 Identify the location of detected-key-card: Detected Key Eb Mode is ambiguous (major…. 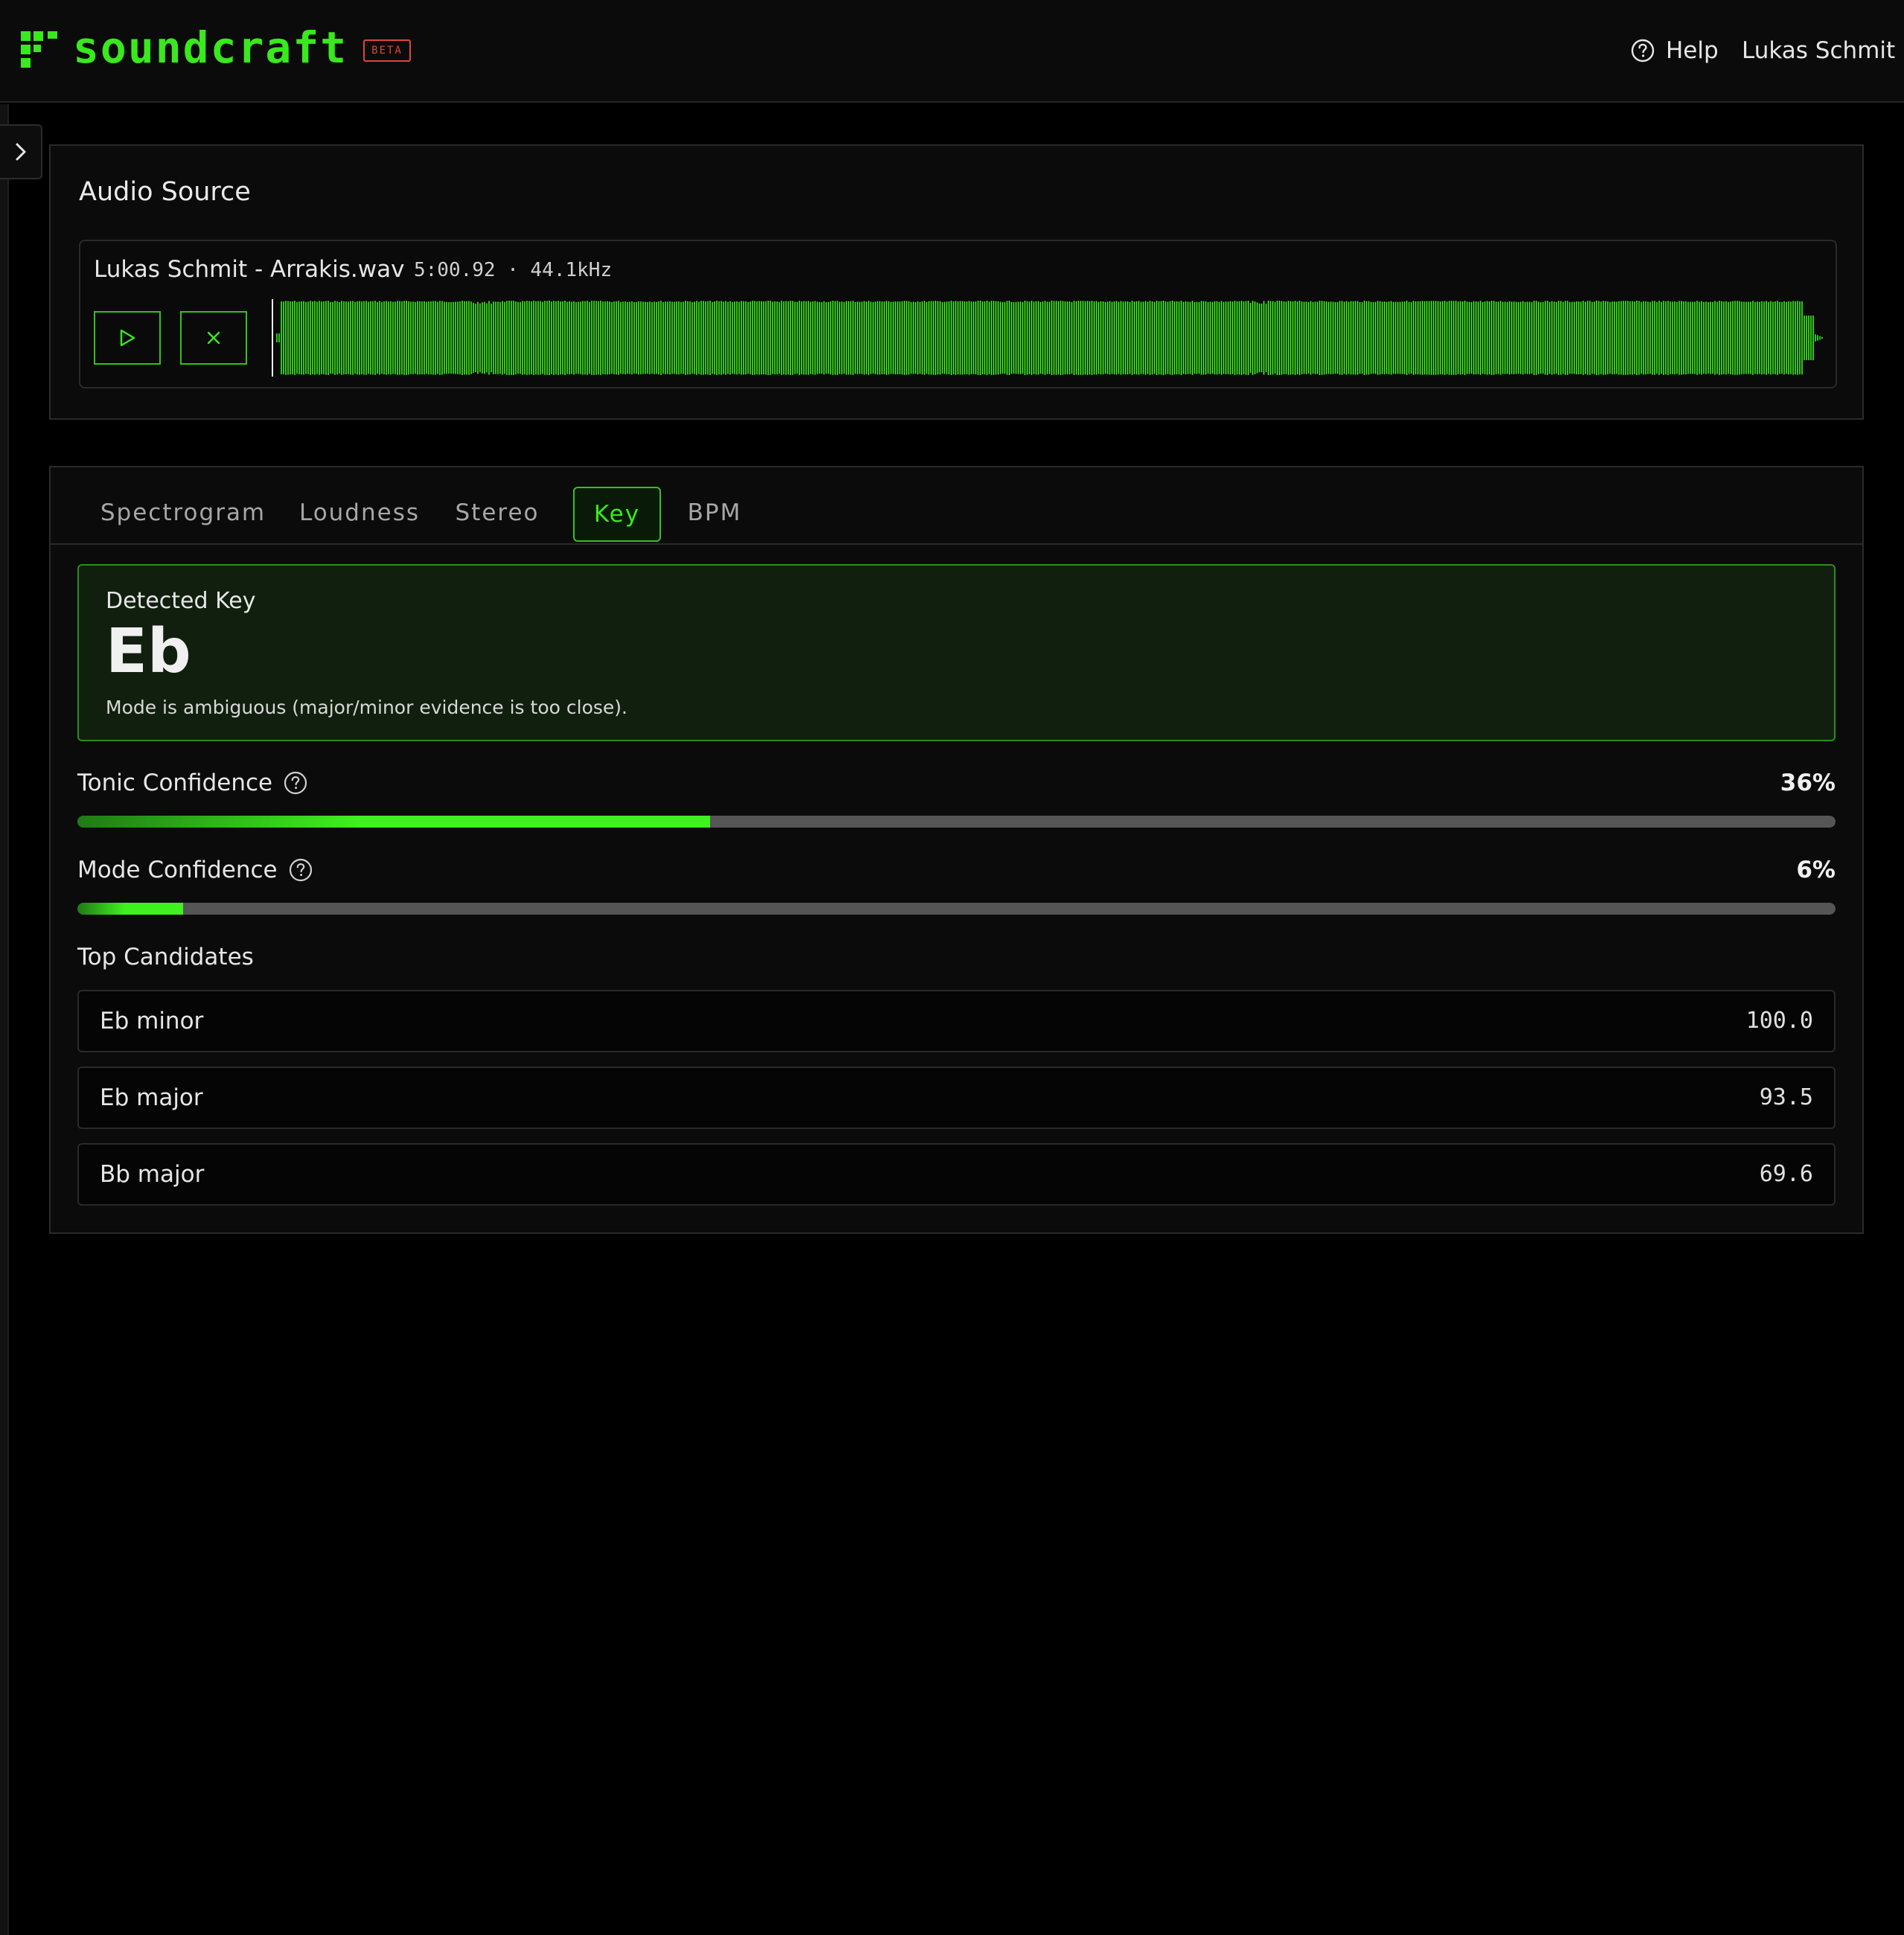
(956, 653).